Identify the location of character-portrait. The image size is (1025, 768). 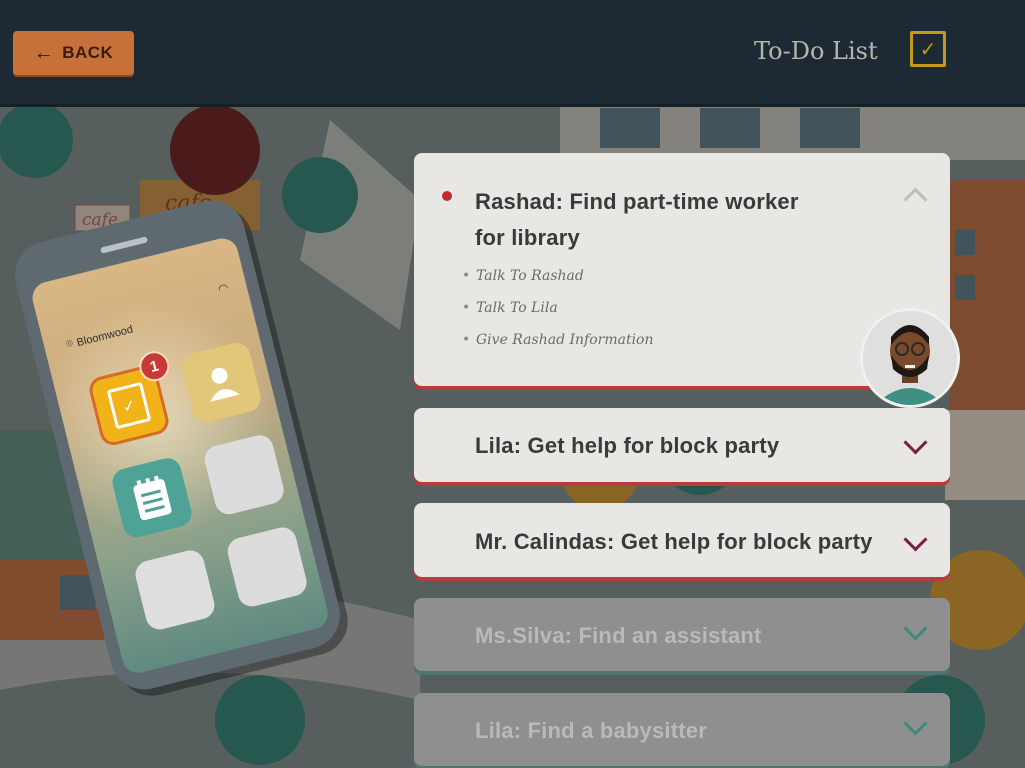
(910, 358).